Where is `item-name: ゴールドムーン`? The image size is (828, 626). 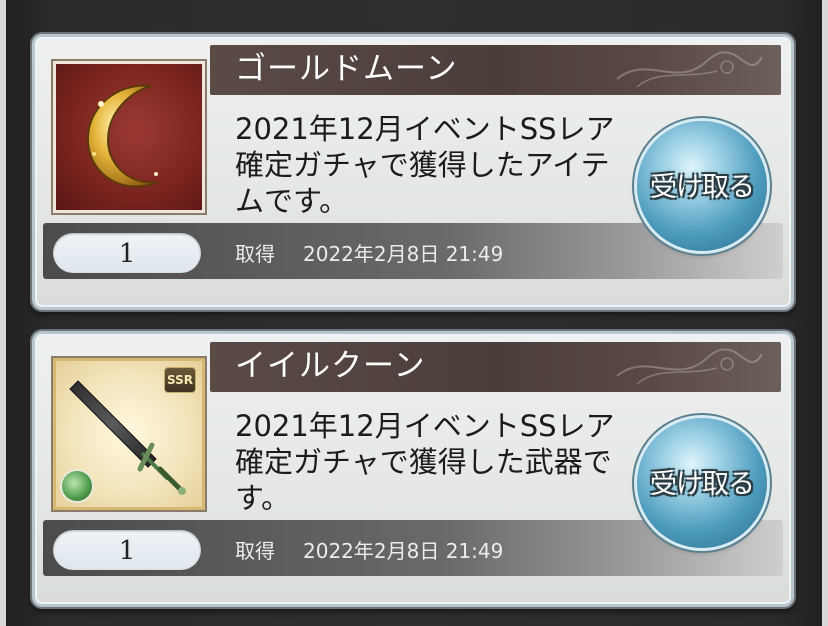 item-name: ゴールドムーン is located at coordinates (346, 69).